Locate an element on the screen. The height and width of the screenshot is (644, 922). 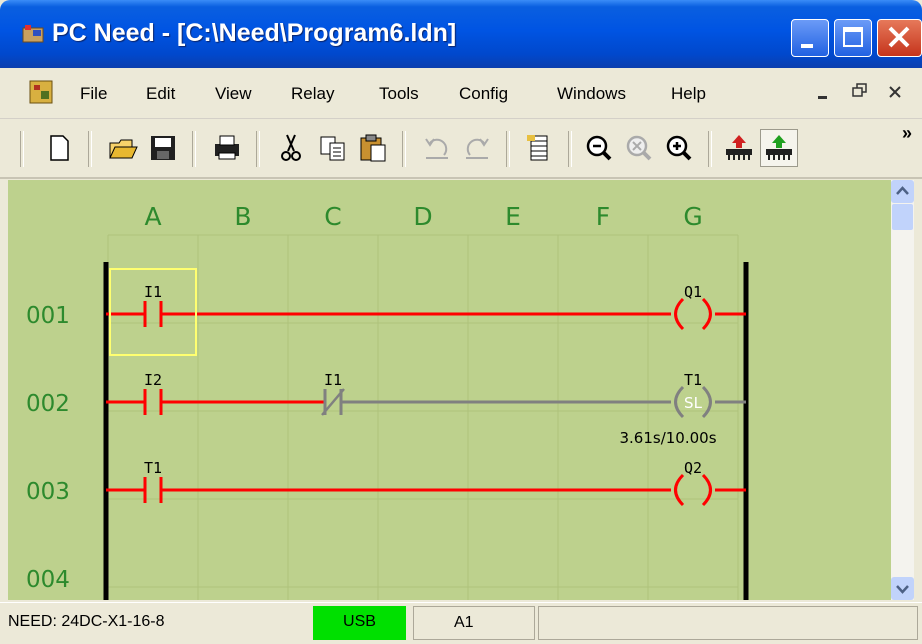
rung-number: 004 is located at coordinates (48, 580).